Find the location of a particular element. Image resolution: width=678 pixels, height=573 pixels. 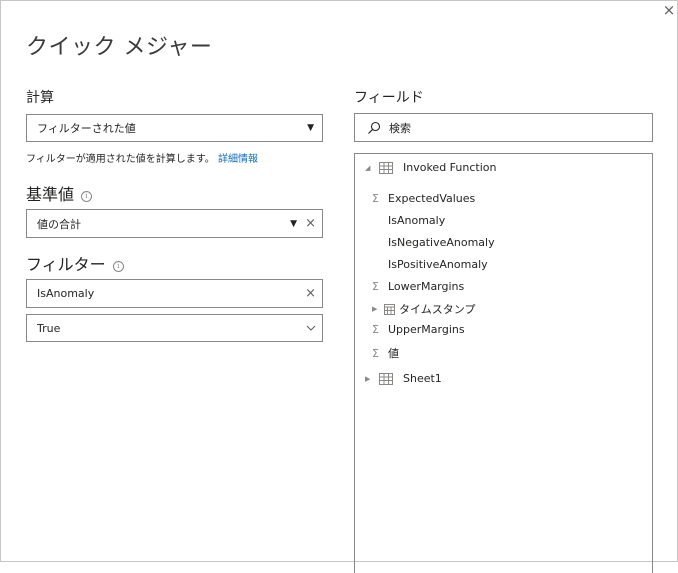

field-item: IsAnomaly is located at coordinates (416, 220).